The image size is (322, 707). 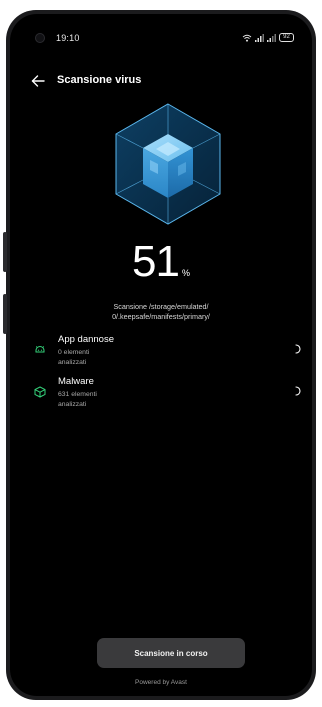 I want to click on status-time: 19:10, so click(x=68, y=38).